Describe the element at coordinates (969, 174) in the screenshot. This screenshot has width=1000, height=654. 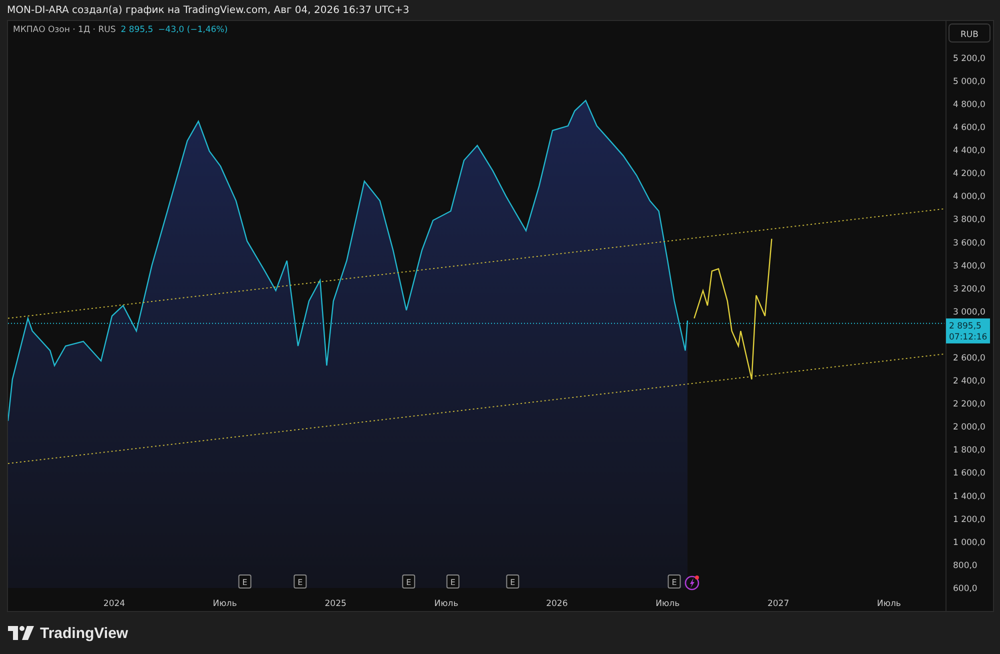
I see `price-axis-label: 4 200,0` at that location.